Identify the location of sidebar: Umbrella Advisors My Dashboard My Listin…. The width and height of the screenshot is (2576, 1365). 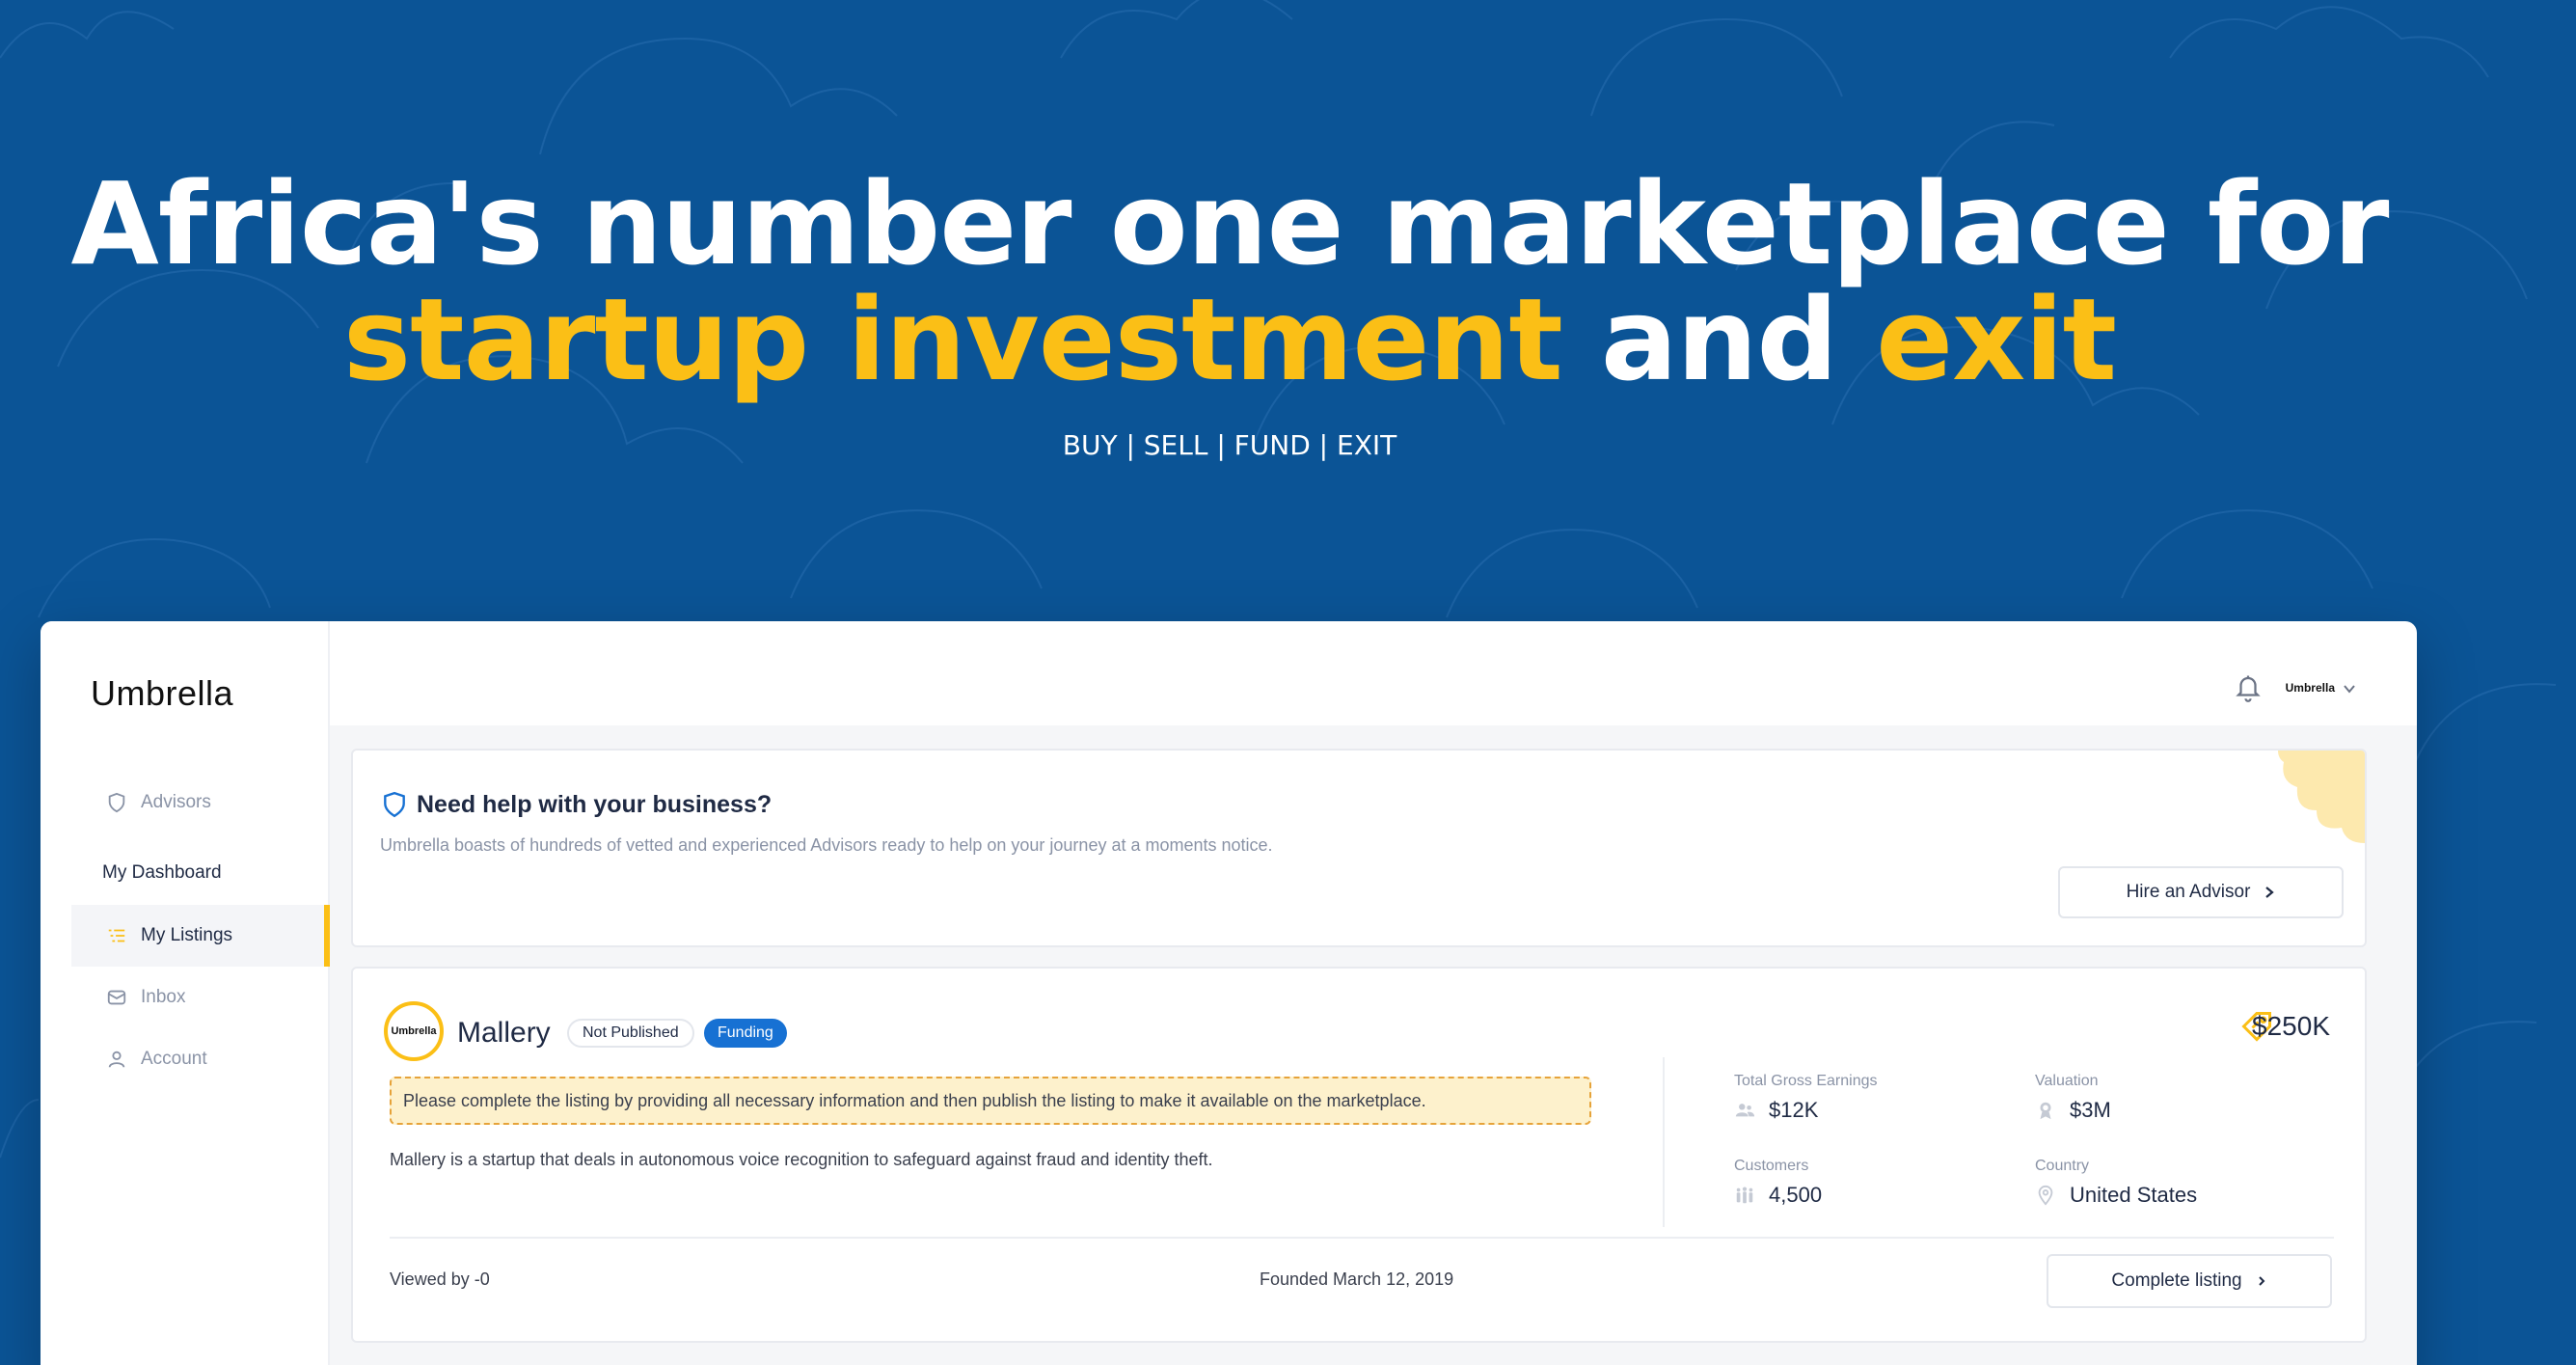
(185, 993).